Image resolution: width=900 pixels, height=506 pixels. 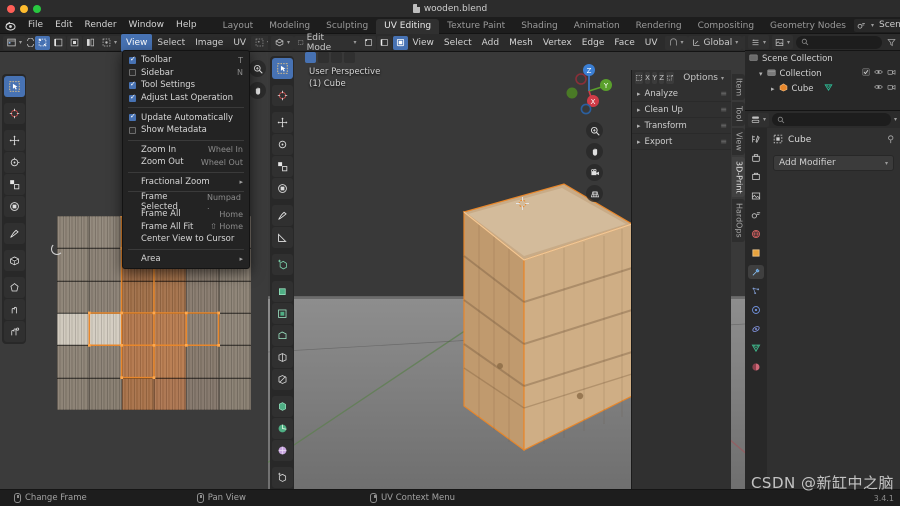 I want to click on collection-expand-icon: ▾, so click(x=761, y=74).